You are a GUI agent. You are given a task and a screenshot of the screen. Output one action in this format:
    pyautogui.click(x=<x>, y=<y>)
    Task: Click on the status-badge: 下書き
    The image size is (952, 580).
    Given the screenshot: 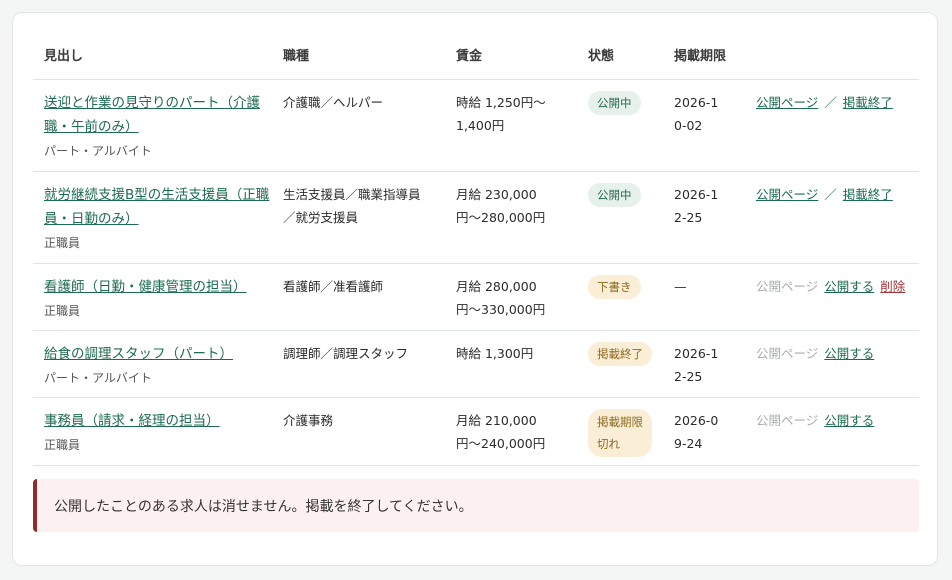 What is the action you would take?
    pyautogui.click(x=614, y=287)
    